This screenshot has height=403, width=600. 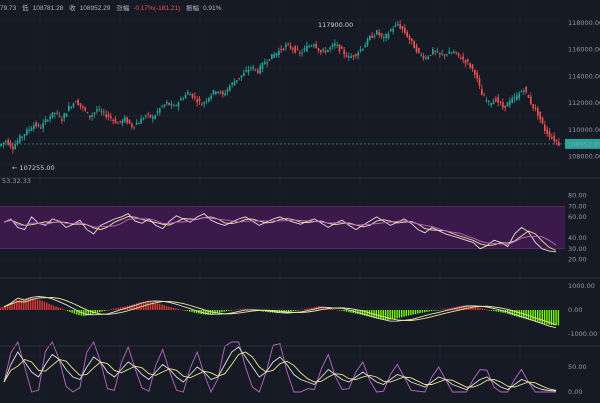 I want to click on kdj-axis-tick: 50.00, so click(x=577, y=367).